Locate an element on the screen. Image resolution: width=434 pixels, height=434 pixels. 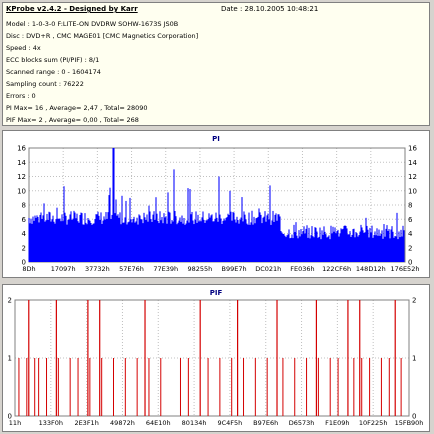
x-tick-label: 176E52h is located at coordinates (405, 269).